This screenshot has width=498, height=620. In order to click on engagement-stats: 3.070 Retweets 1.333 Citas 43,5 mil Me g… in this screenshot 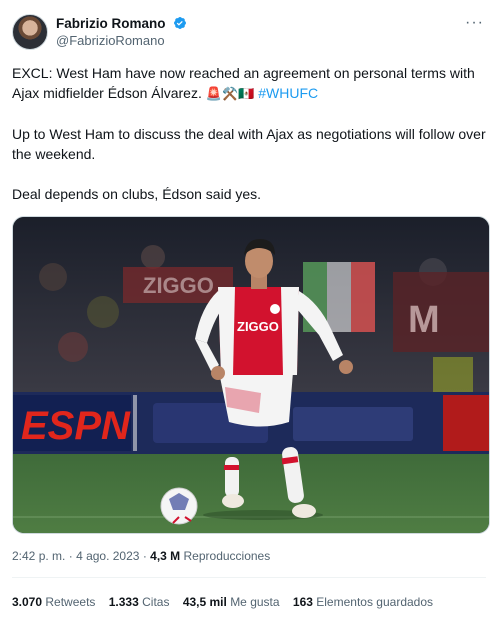, I will do `click(227, 602)`.